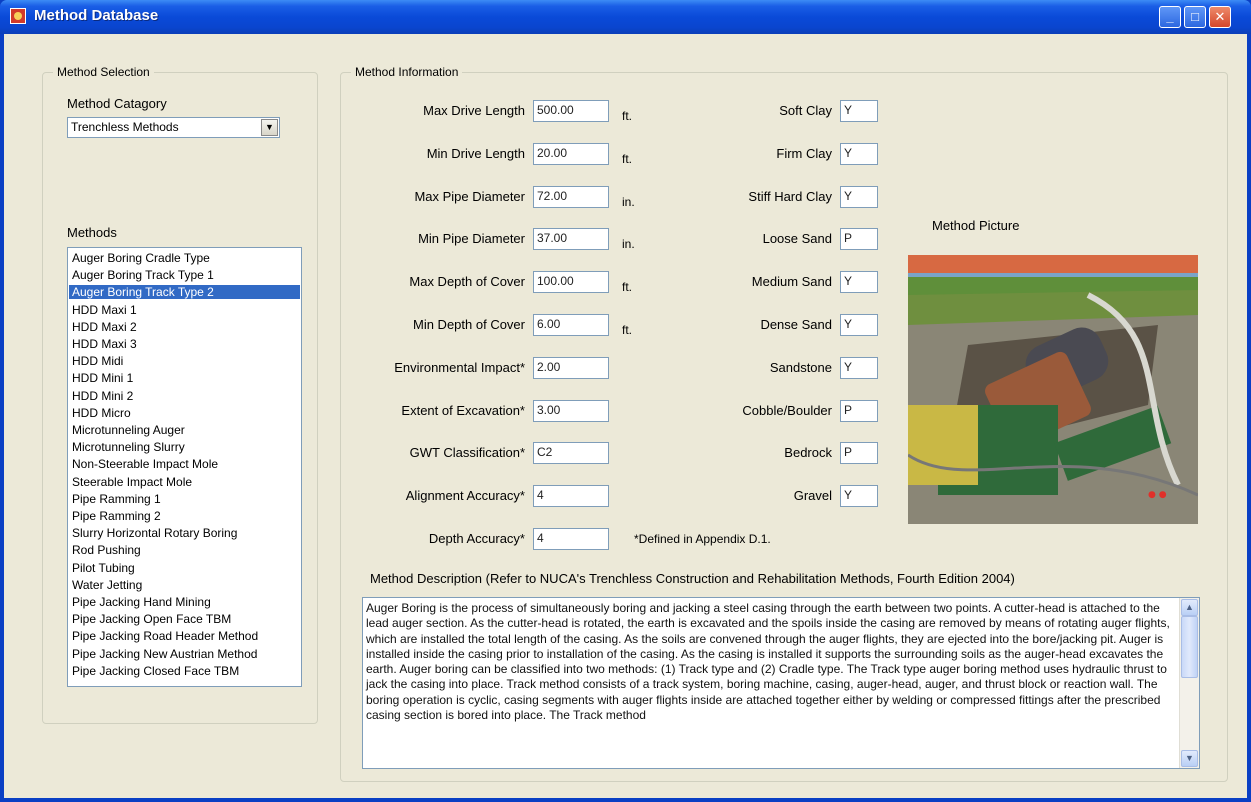 The image size is (1251, 802). I want to click on maximize-button: □, so click(1195, 17).